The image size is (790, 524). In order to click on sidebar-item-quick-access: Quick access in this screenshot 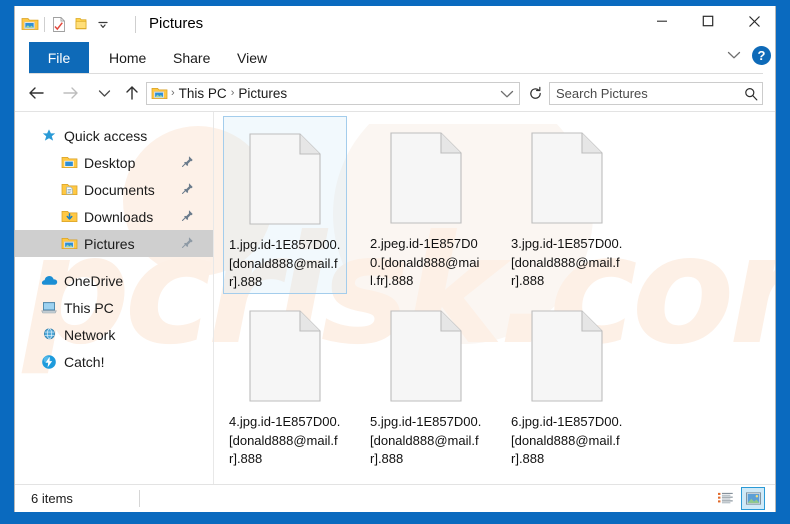, I will do `click(114, 135)`.